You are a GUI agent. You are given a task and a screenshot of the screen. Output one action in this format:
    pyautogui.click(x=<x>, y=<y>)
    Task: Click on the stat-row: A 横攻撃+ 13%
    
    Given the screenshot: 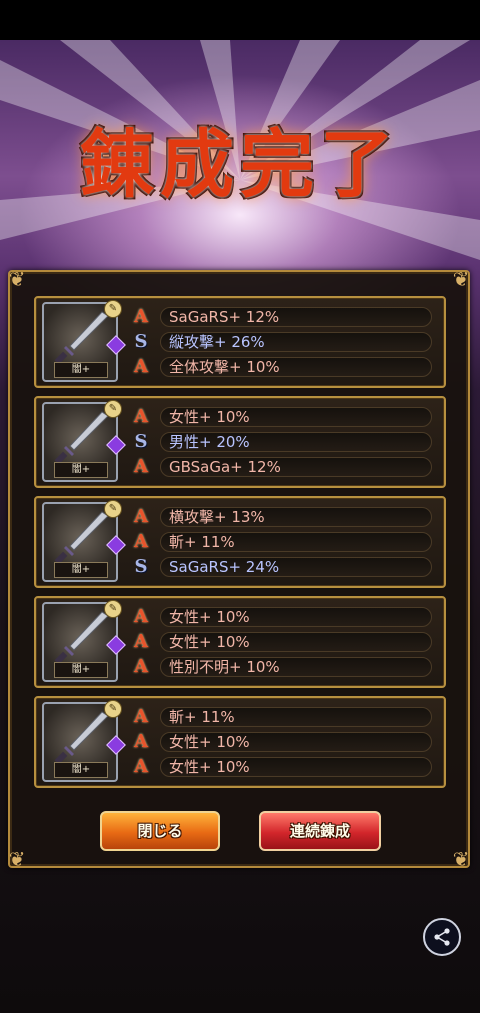 What is the action you would take?
    pyautogui.click(x=283, y=517)
    